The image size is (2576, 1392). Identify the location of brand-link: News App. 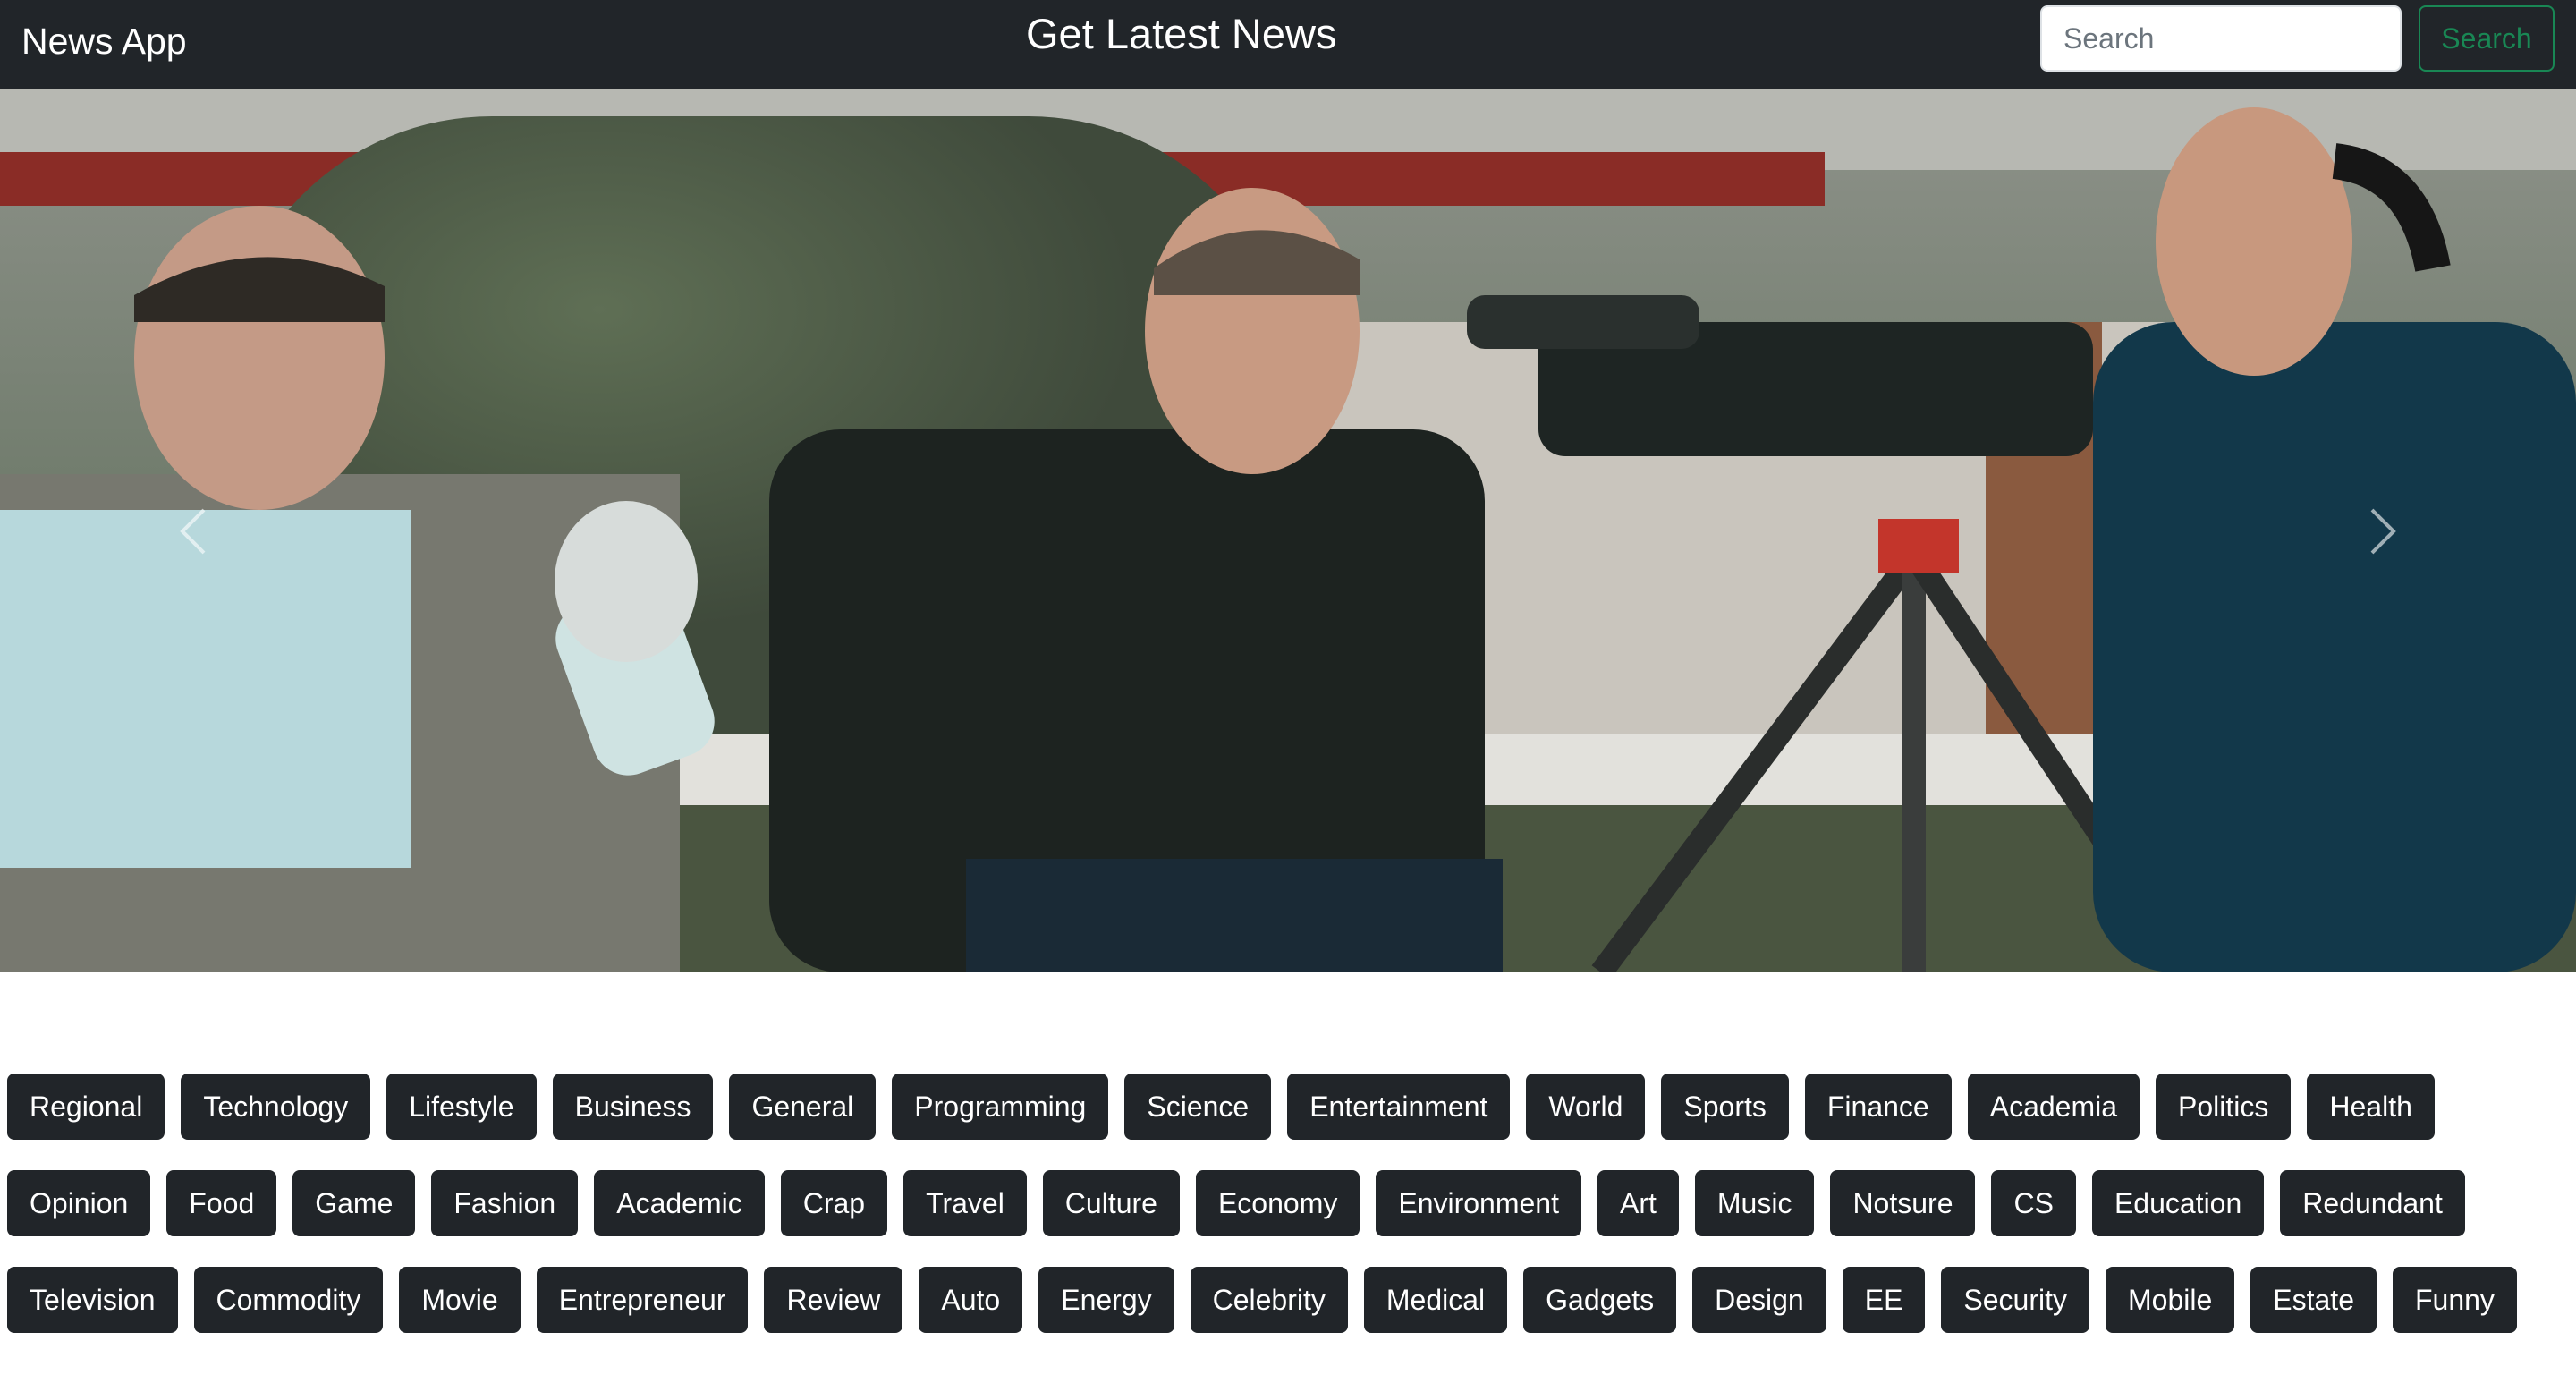
(104, 41).